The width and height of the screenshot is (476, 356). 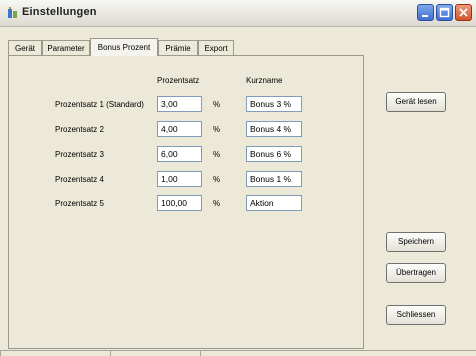 What do you see at coordinates (66, 47) in the screenshot?
I see `tab-parameter: Parameter` at bounding box center [66, 47].